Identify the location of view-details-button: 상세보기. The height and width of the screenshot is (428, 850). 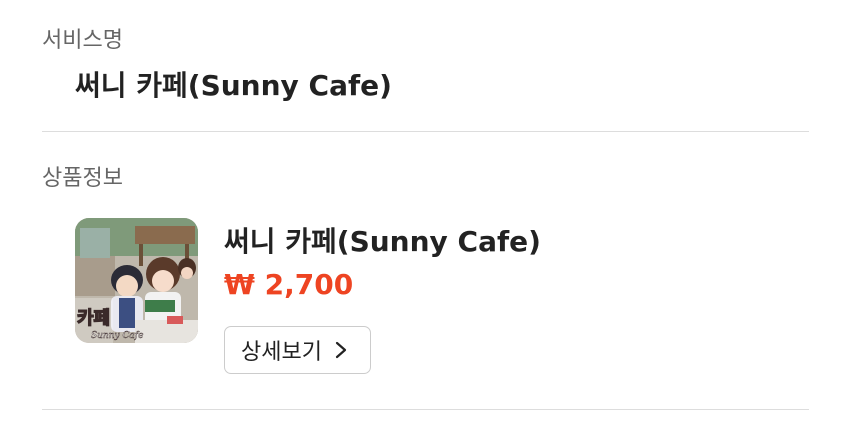
(297, 350).